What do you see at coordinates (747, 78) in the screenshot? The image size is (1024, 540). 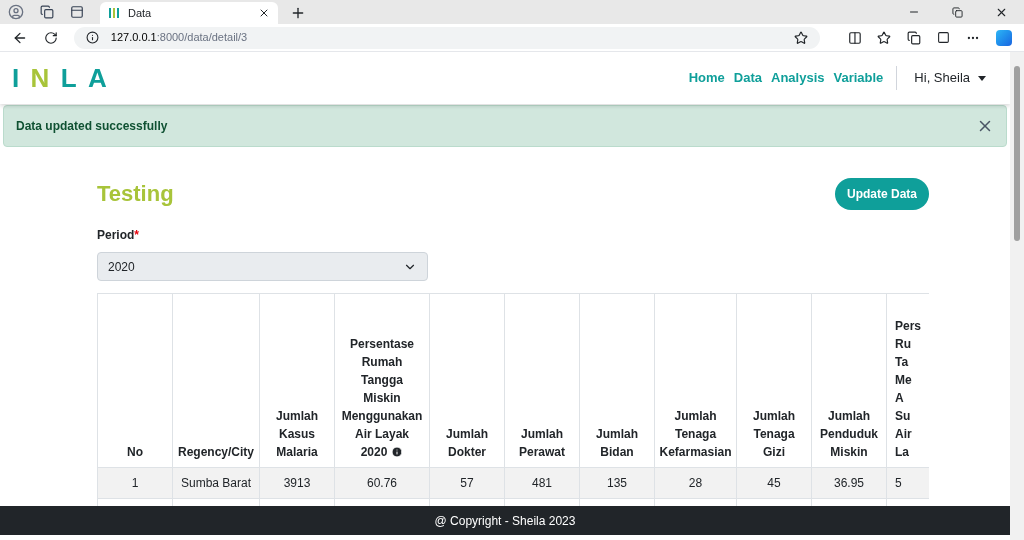 I see `nav-link: Data` at bounding box center [747, 78].